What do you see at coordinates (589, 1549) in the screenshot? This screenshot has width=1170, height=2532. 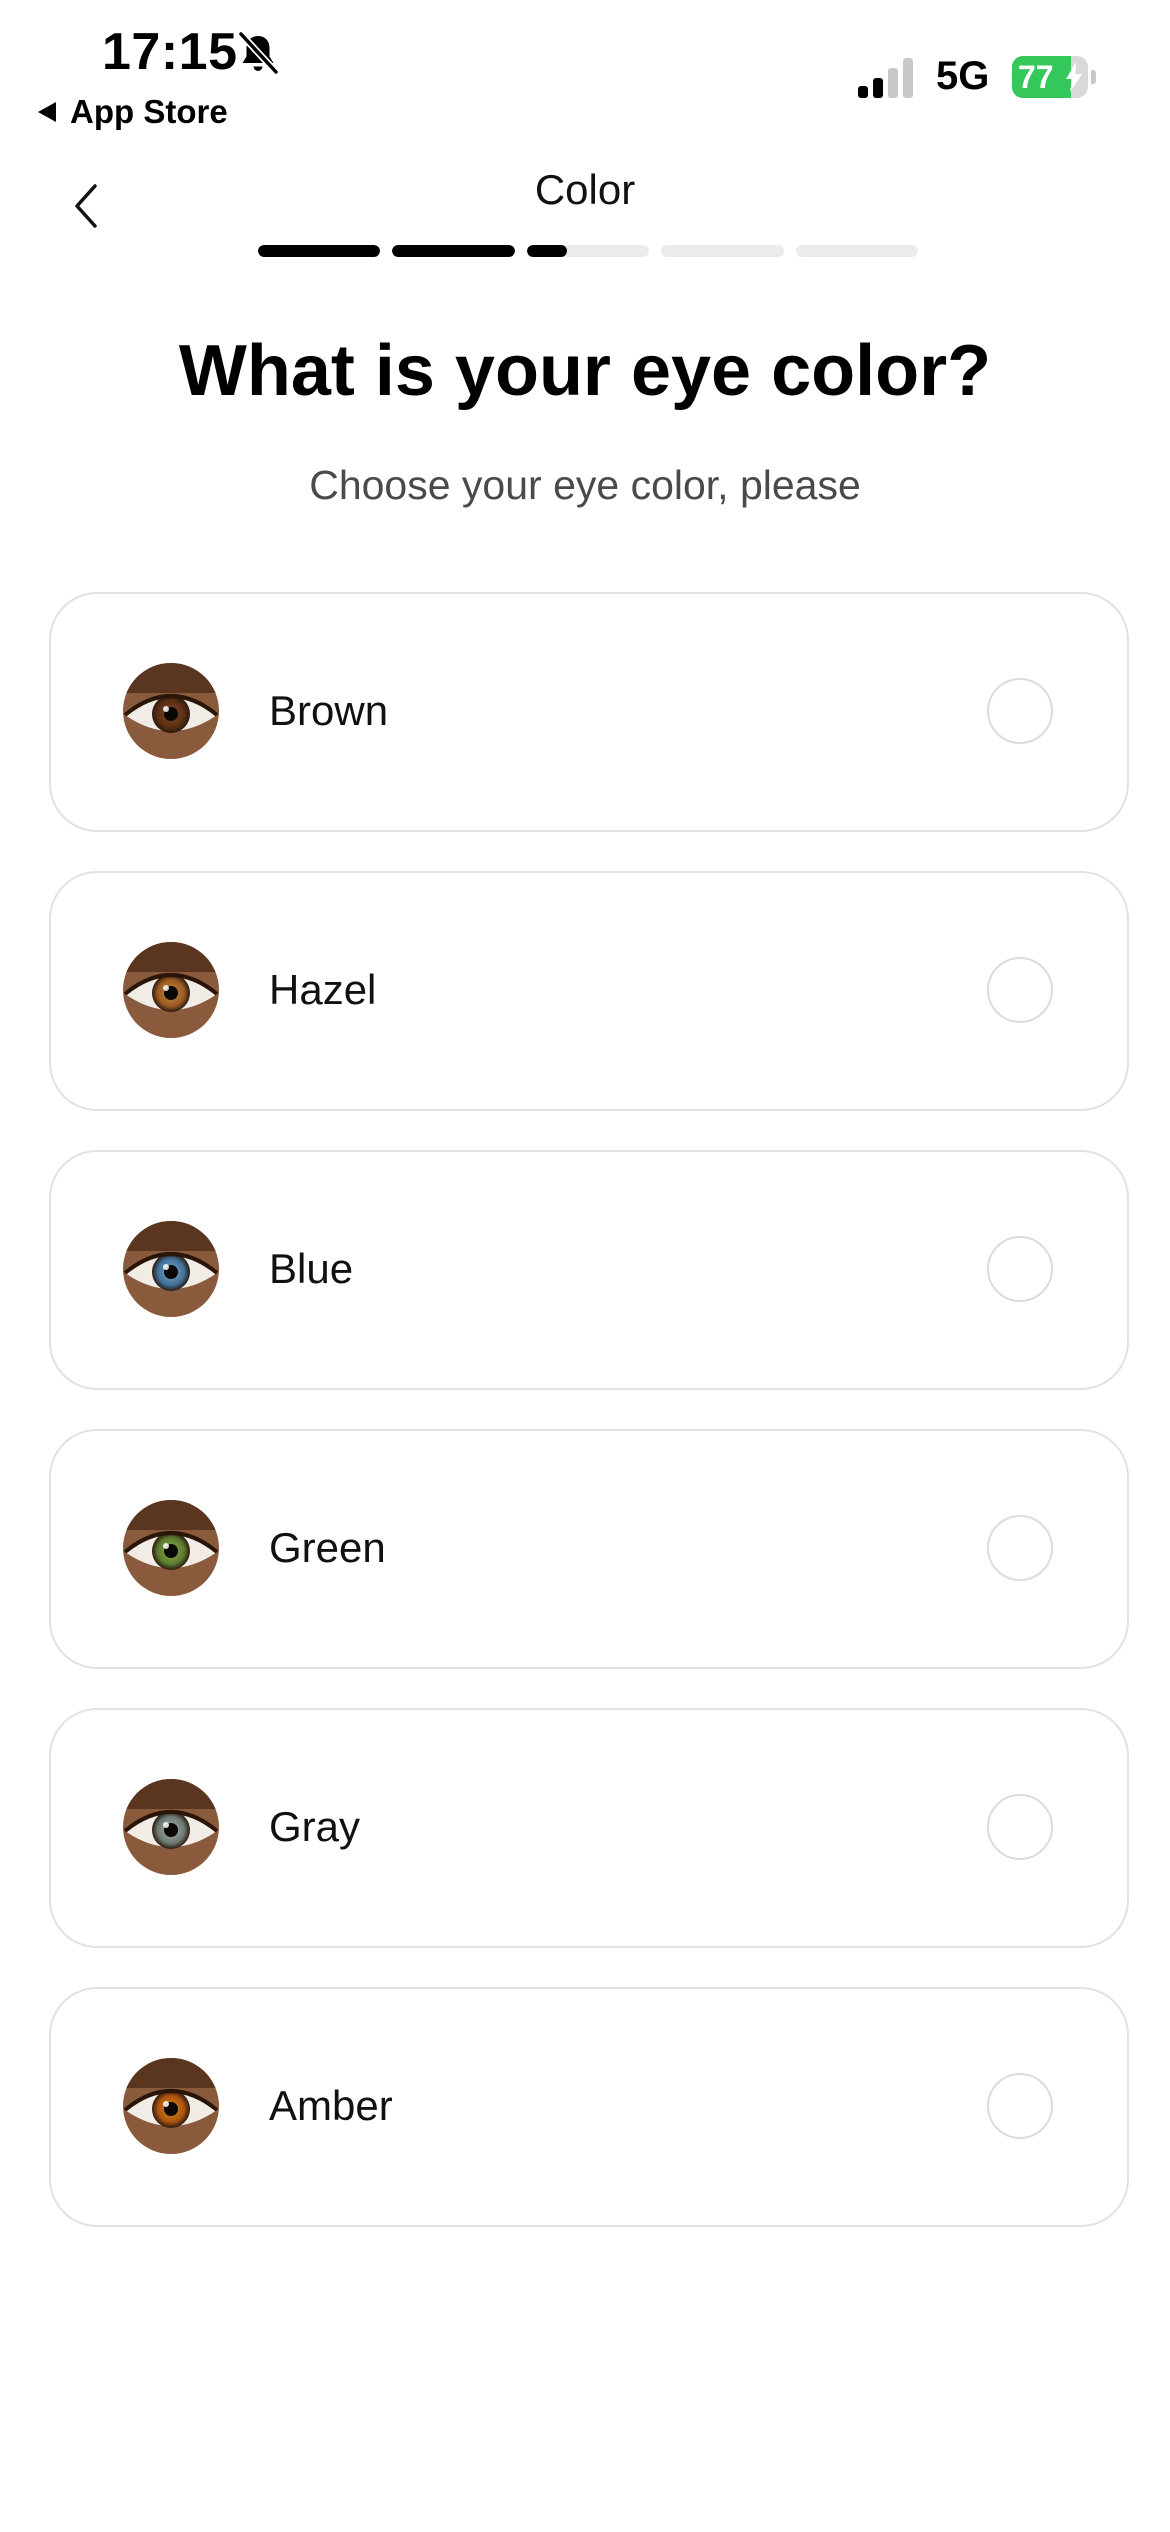 I see `option-card-green: Green` at bounding box center [589, 1549].